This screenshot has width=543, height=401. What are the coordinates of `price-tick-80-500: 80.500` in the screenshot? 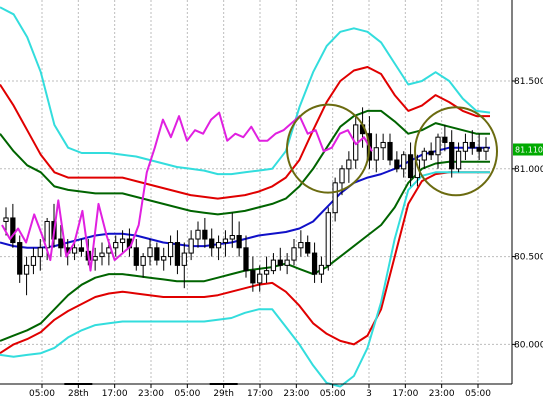 It's located at (528, 258).